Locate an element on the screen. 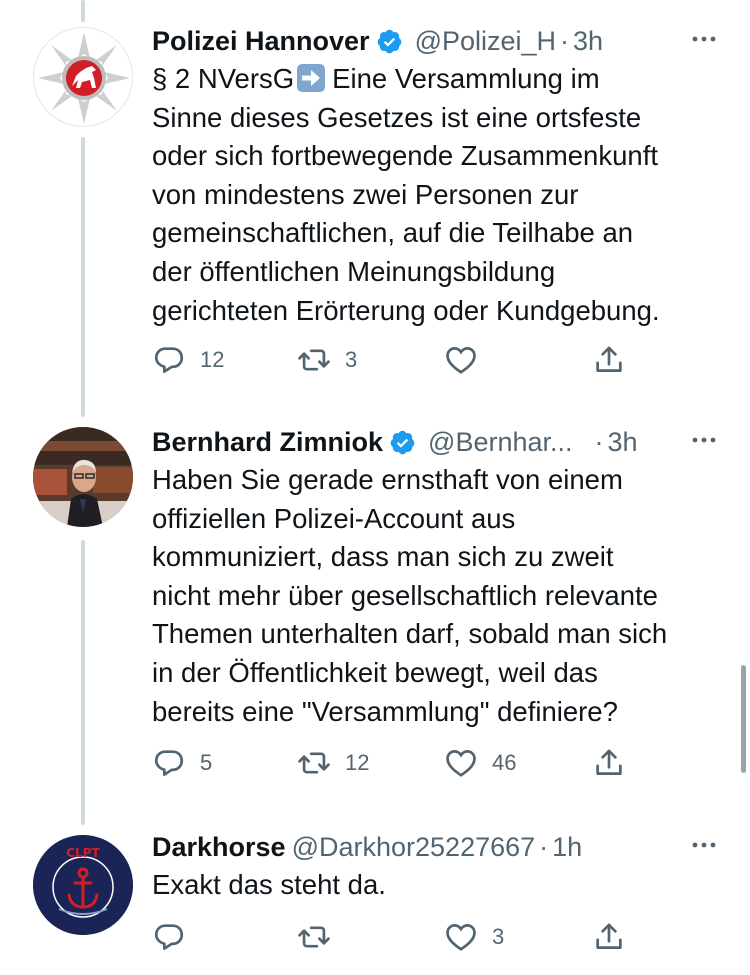  reply-button: 12 is located at coordinates (188, 360).